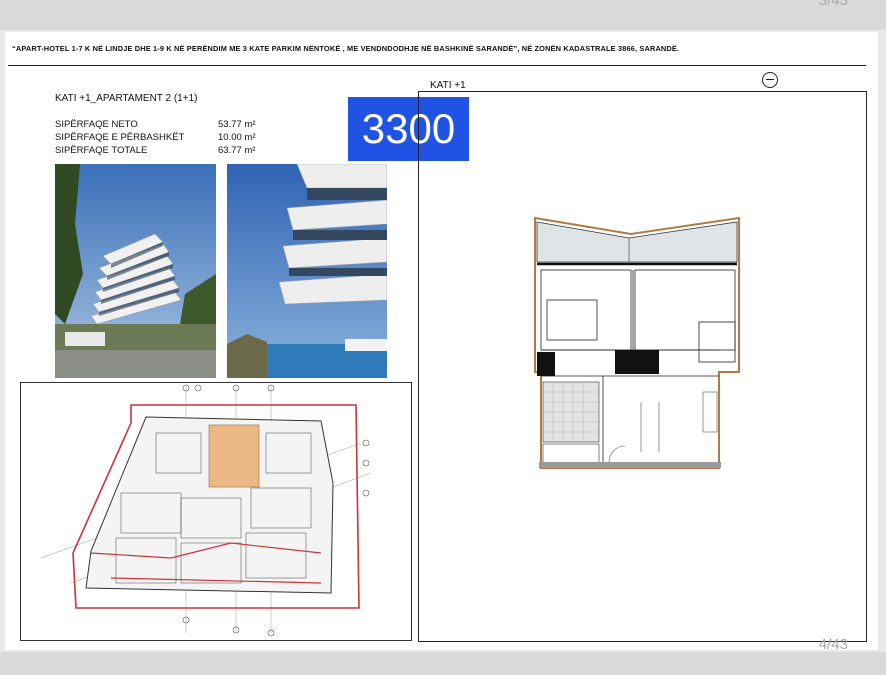  Describe the element at coordinates (237, 124) in the screenshot. I see `area-value: 53.77 m²` at that location.